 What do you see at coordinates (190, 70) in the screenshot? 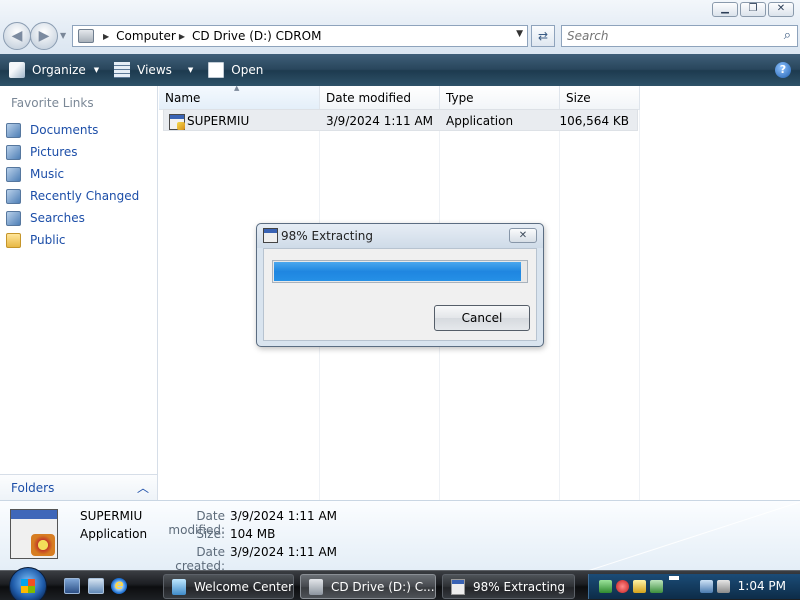
I see `chevron-down-icon: ▼` at bounding box center [190, 70].